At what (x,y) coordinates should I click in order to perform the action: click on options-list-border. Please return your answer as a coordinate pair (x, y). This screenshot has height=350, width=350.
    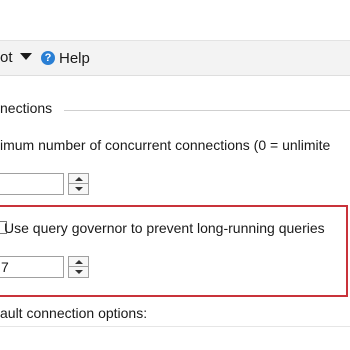
    Looking at the image, I should click on (175, 326).